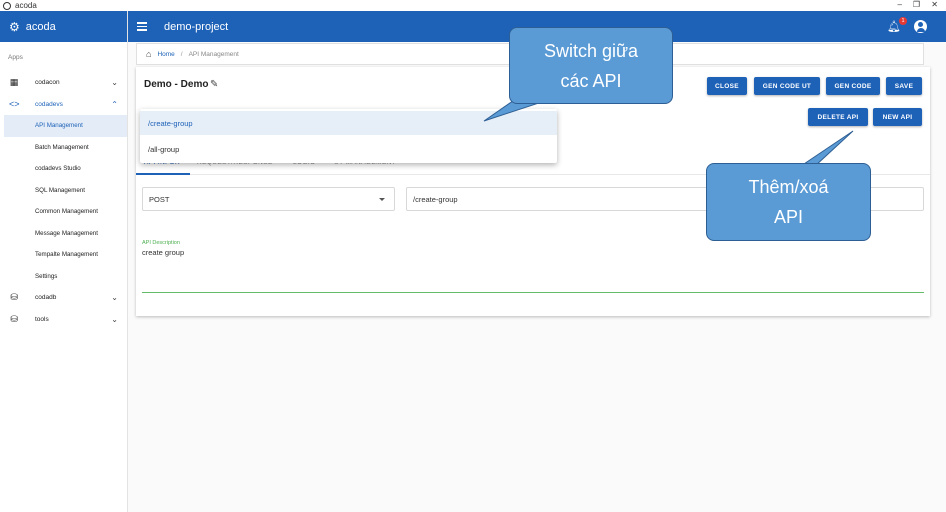  Describe the element at coordinates (591, 65) in the screenshot. I see `switch-api-callout: Switch giữa các API` at that location.